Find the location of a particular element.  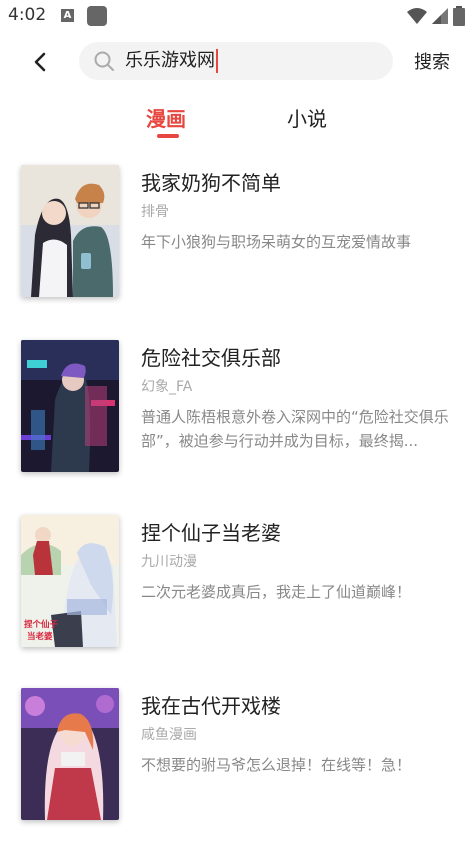

search-box: 乐乐游戏网 is located at coordinates (236, 61).